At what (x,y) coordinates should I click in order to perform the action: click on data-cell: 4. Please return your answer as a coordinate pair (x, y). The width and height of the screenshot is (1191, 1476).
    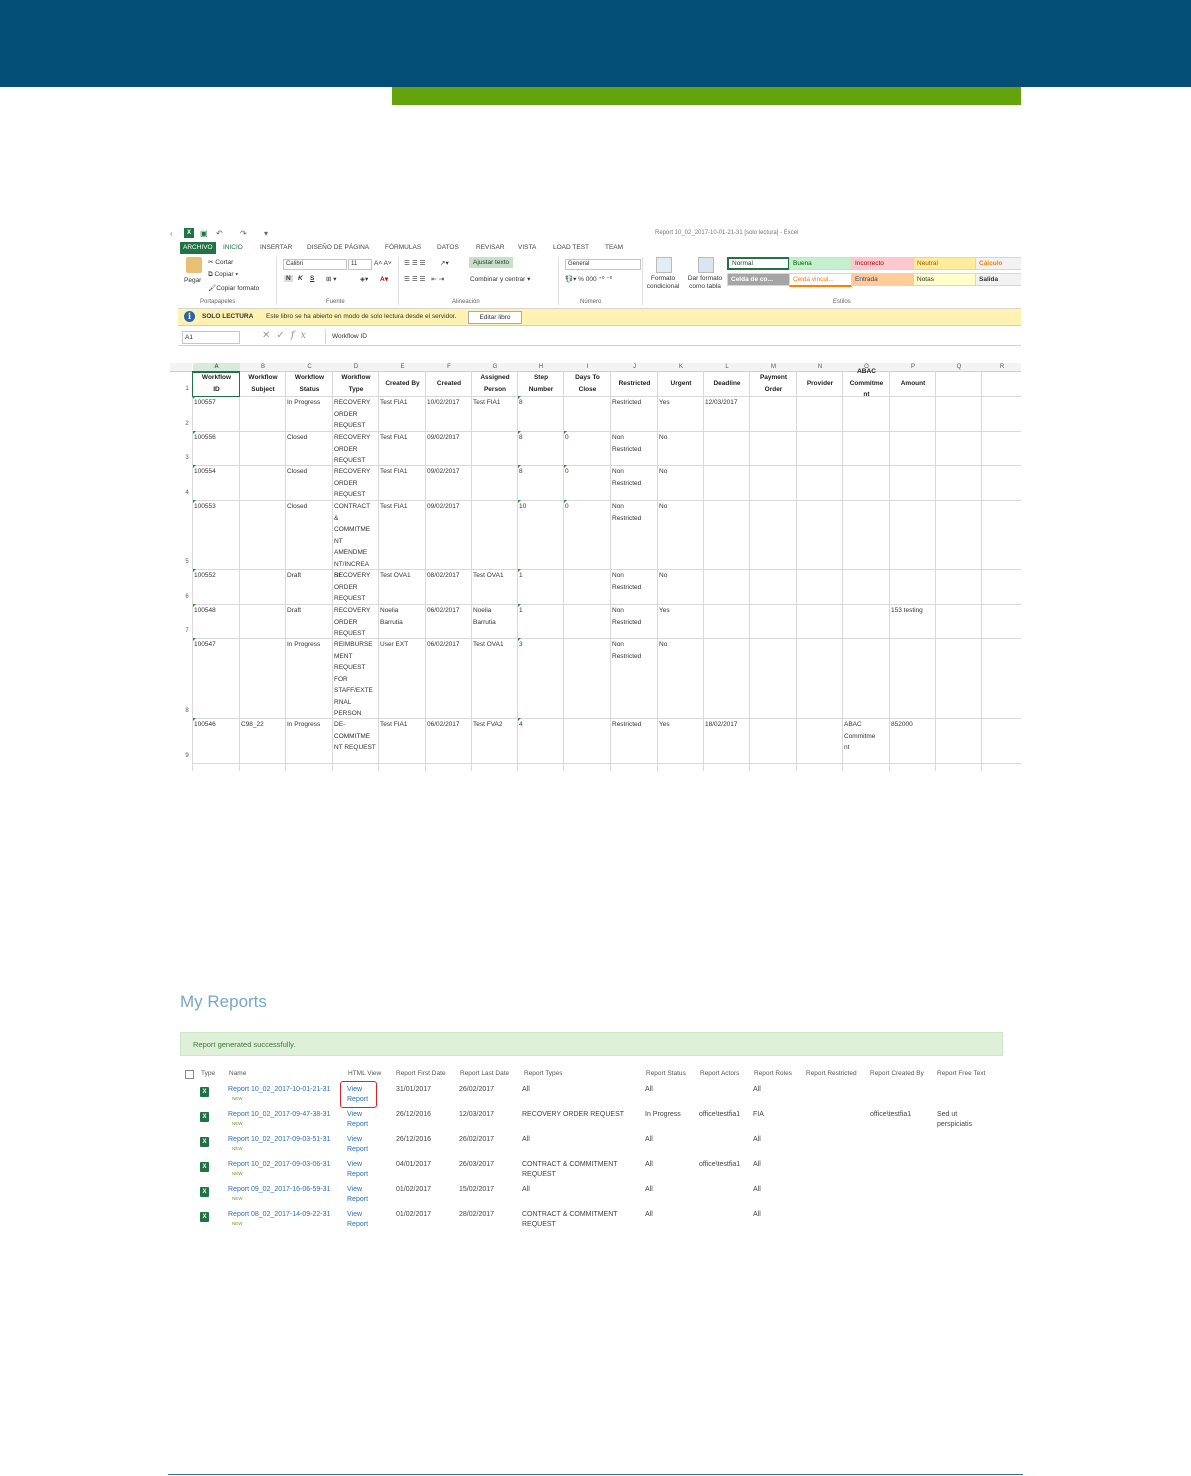
    Looking at the image, I should click on (540, 725).